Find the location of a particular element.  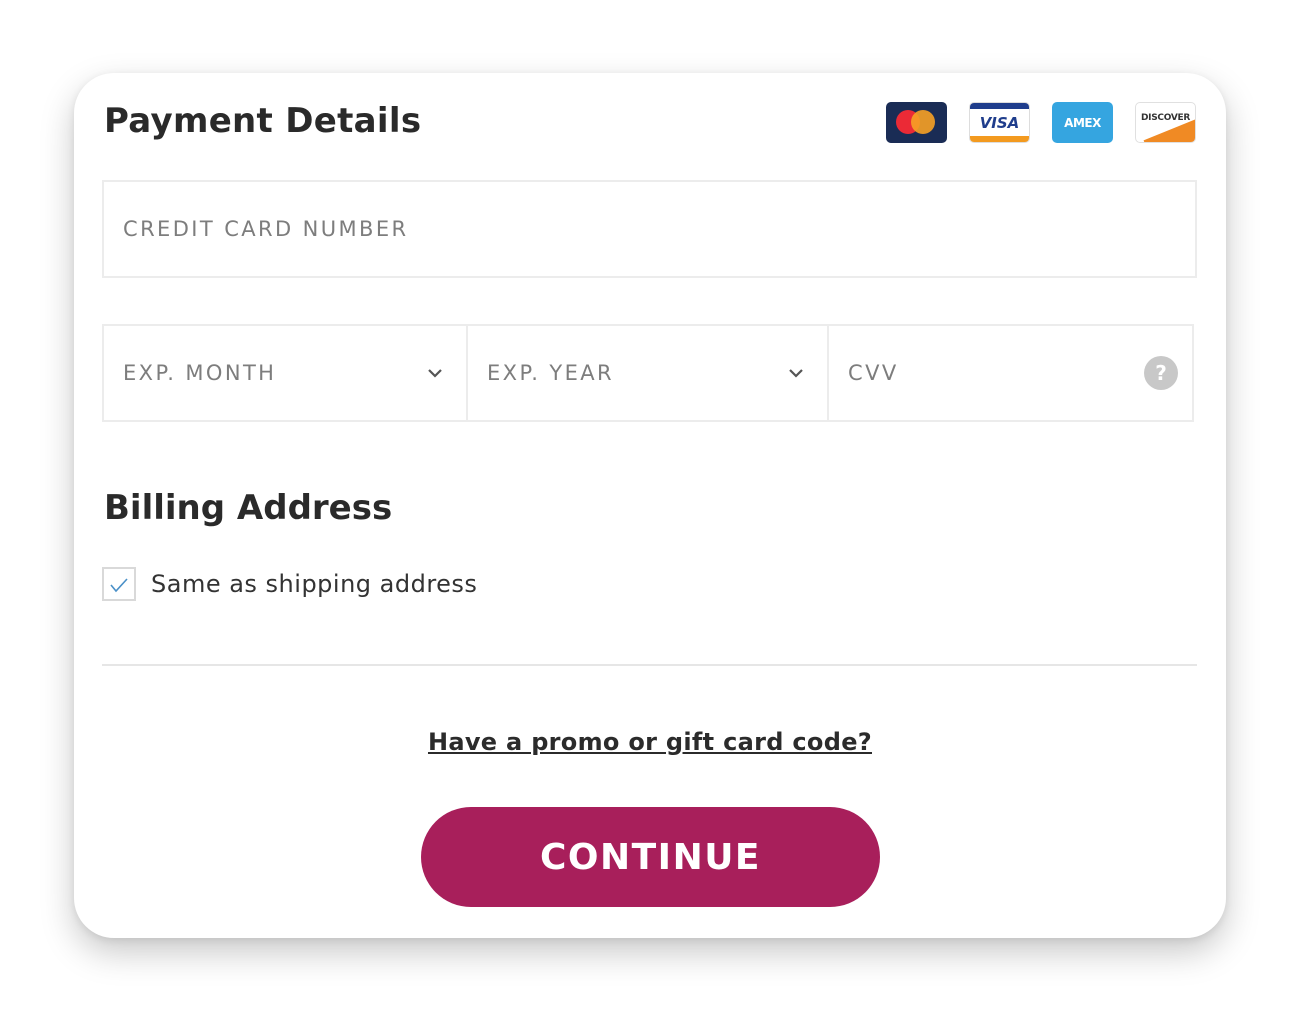

expiry-cvv-row: EXP. MONTH EXP. YEAR CVV ? is located at coordinates (648, 373).